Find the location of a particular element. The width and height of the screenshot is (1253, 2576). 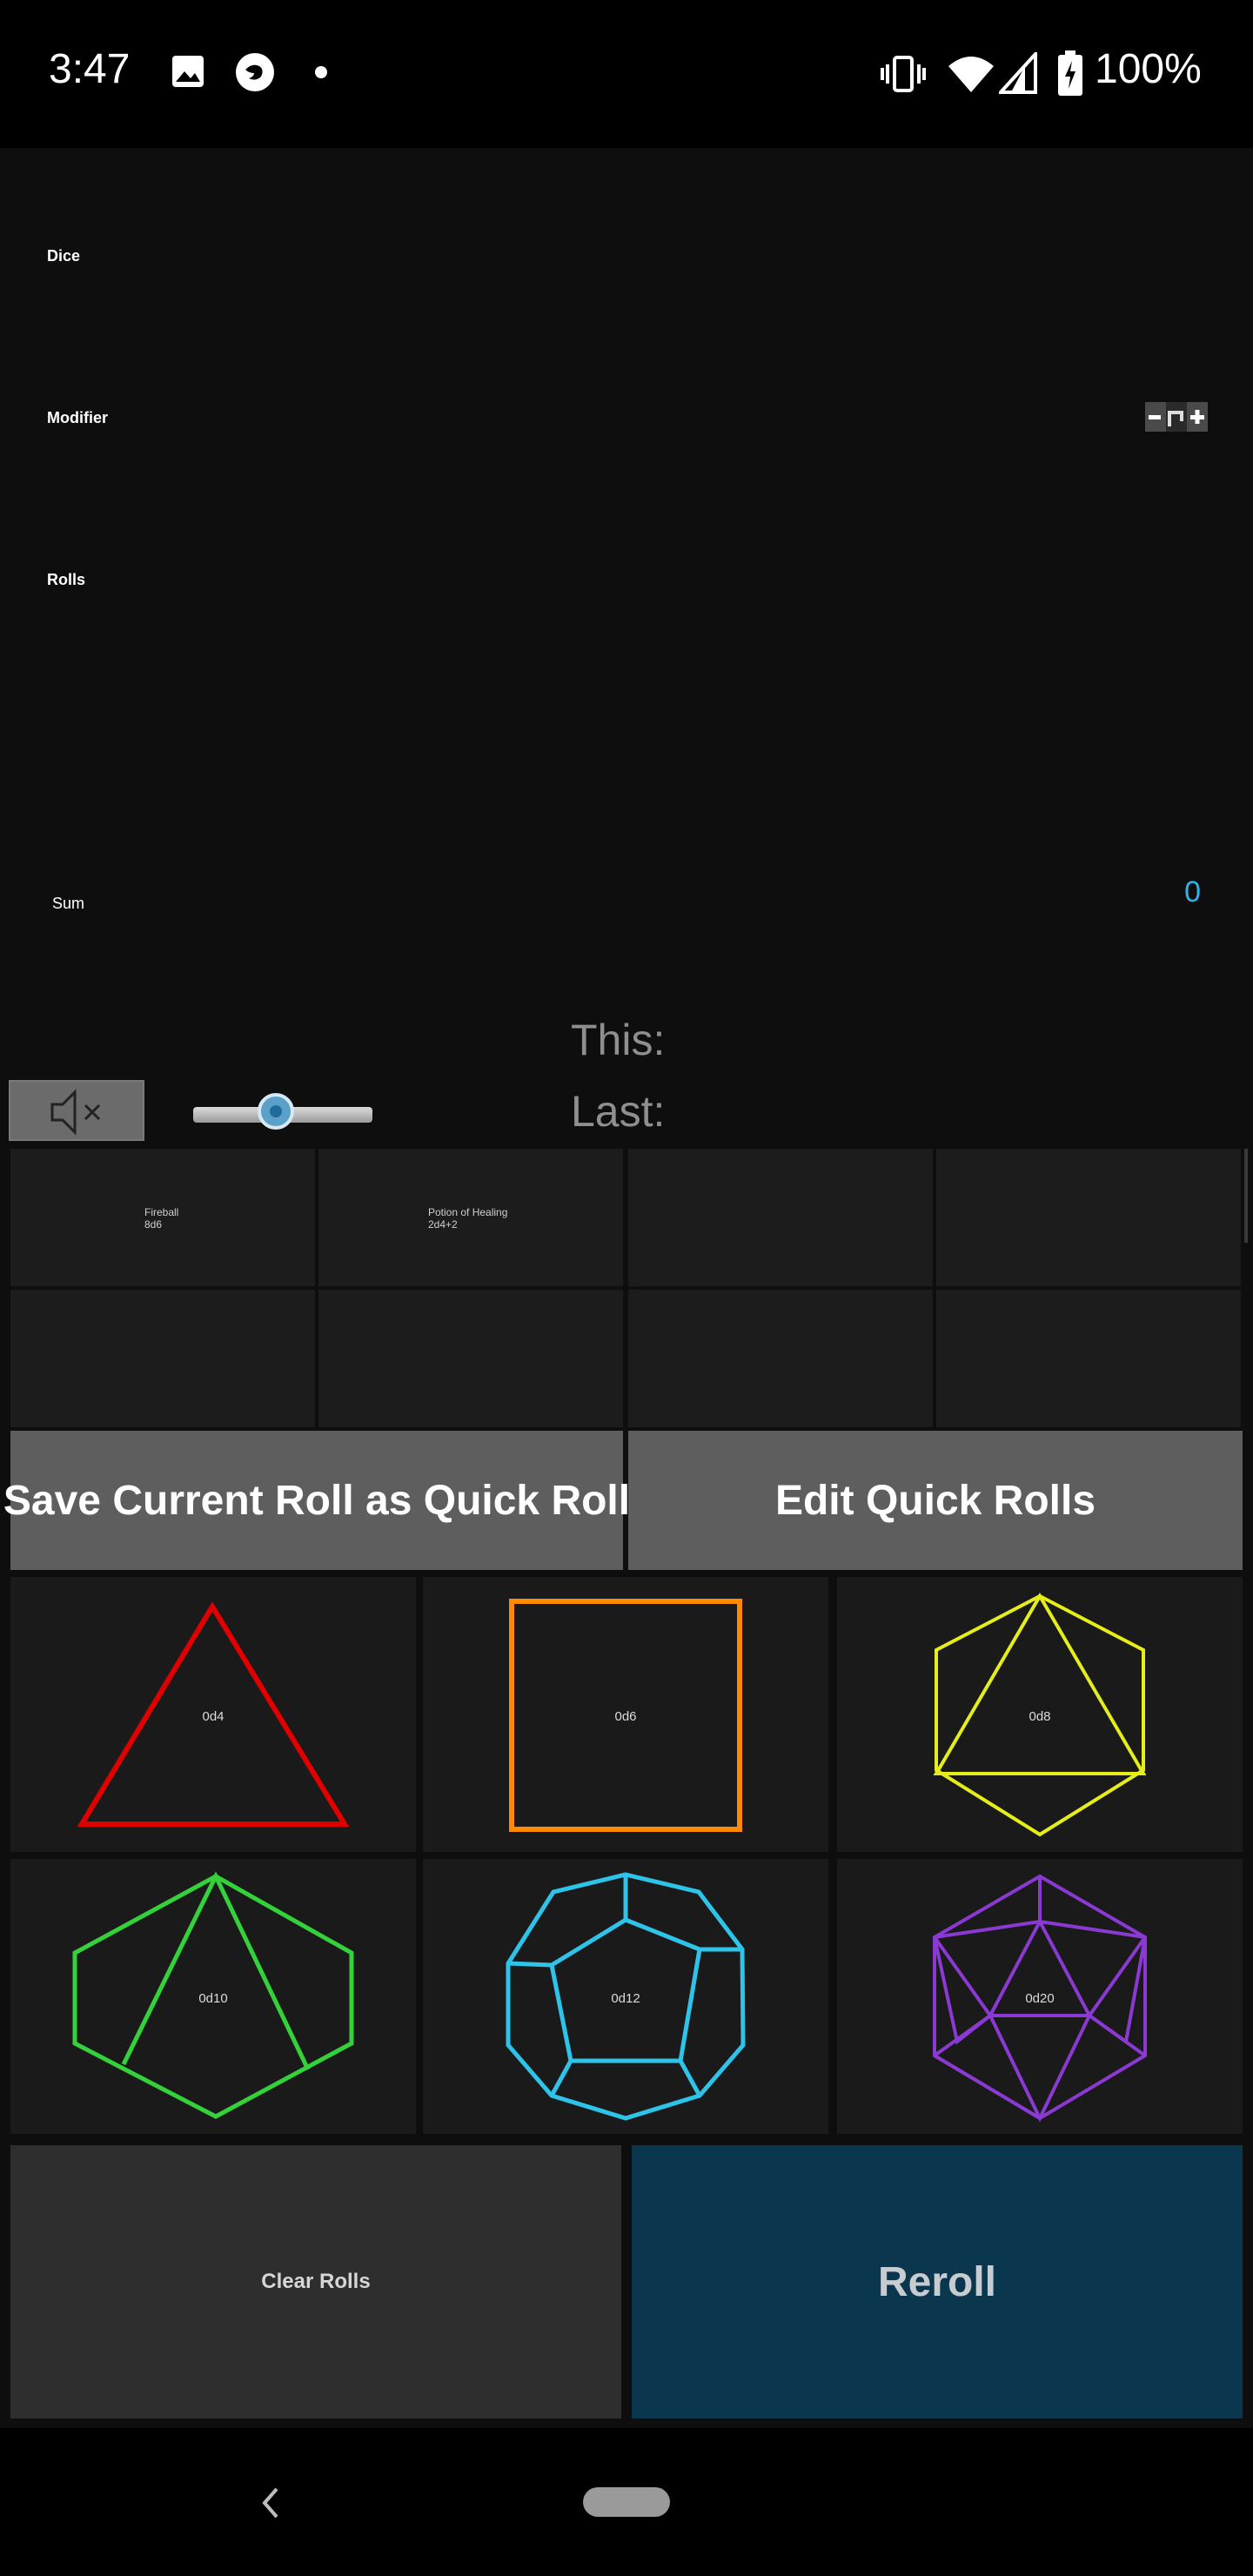

edit-quick-rolls-button: Edit Quick Rolls is located at coordinates (935, 1500).